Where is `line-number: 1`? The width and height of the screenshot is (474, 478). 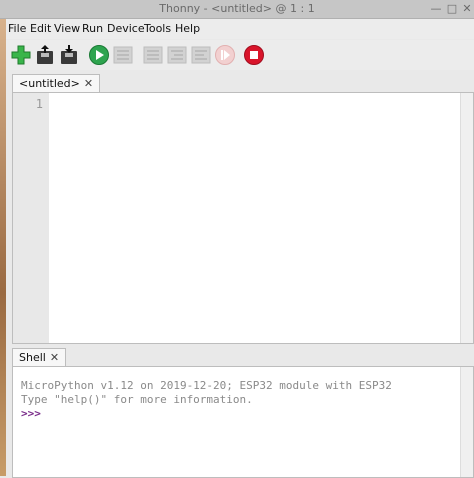
line-number: 1 is located at coordinates (39, 104).